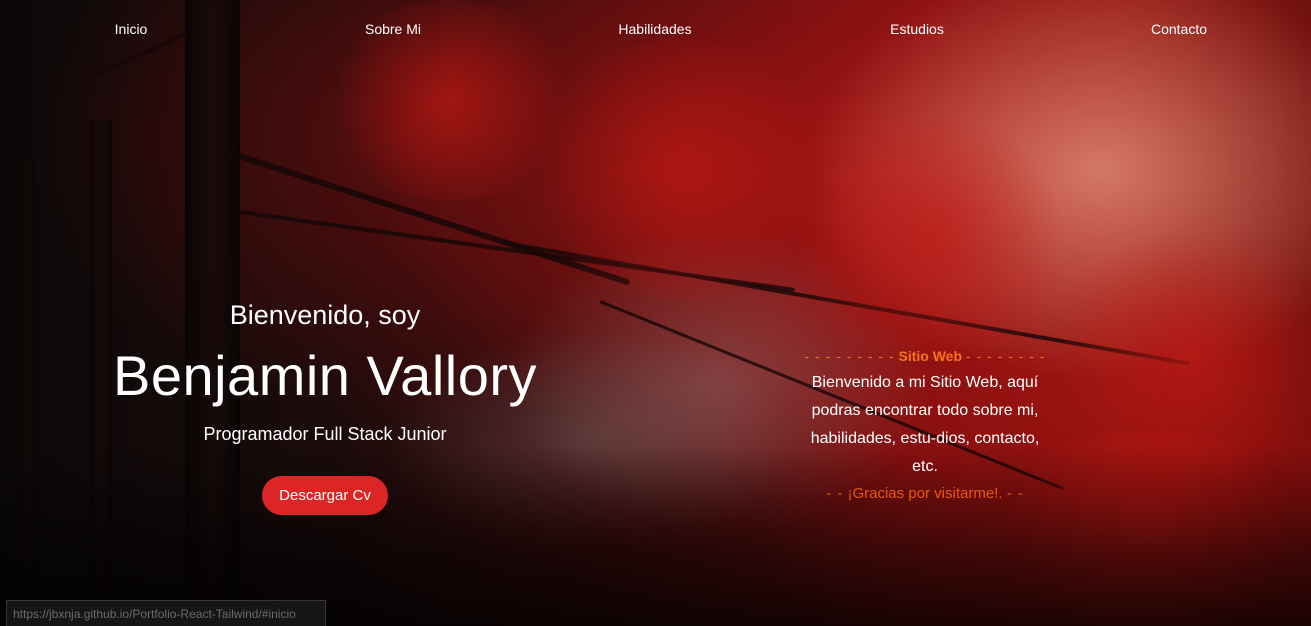  Describe the element at coordinates (835, 493) in the screenshot. I see `footer-dashes-left: - -` at that location.